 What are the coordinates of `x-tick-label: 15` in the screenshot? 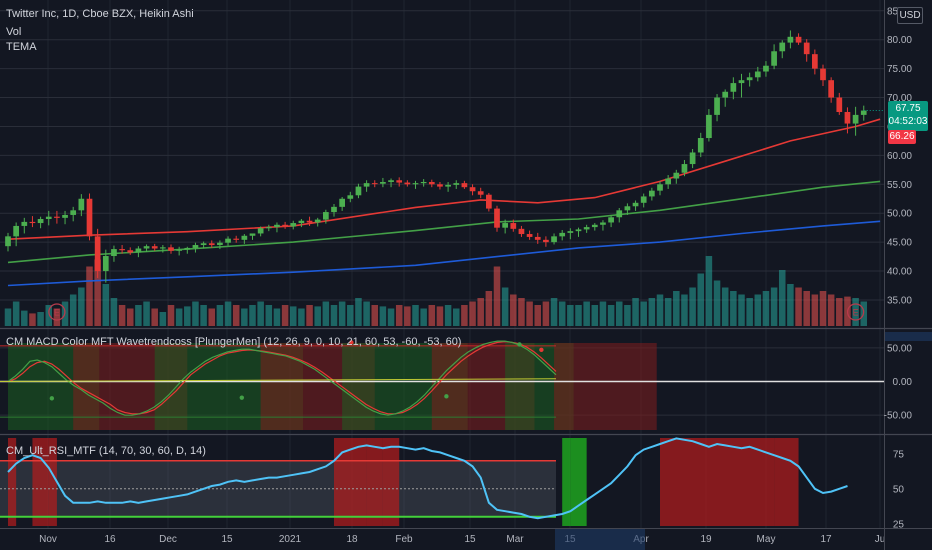 It's located at (227, 539).